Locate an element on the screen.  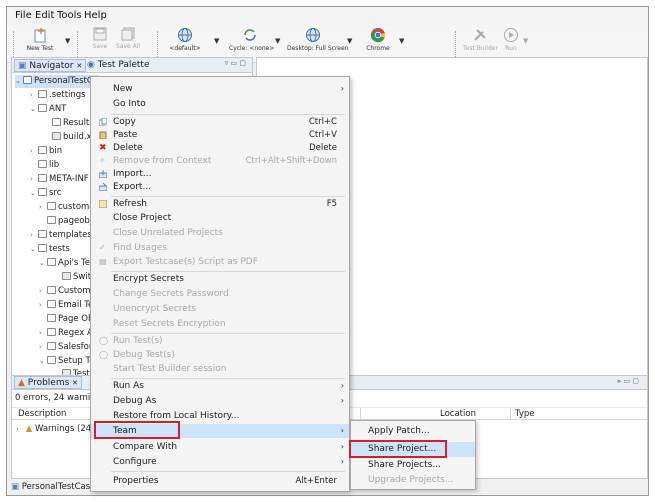
save-button: Save is located at coordinates (100, 38).